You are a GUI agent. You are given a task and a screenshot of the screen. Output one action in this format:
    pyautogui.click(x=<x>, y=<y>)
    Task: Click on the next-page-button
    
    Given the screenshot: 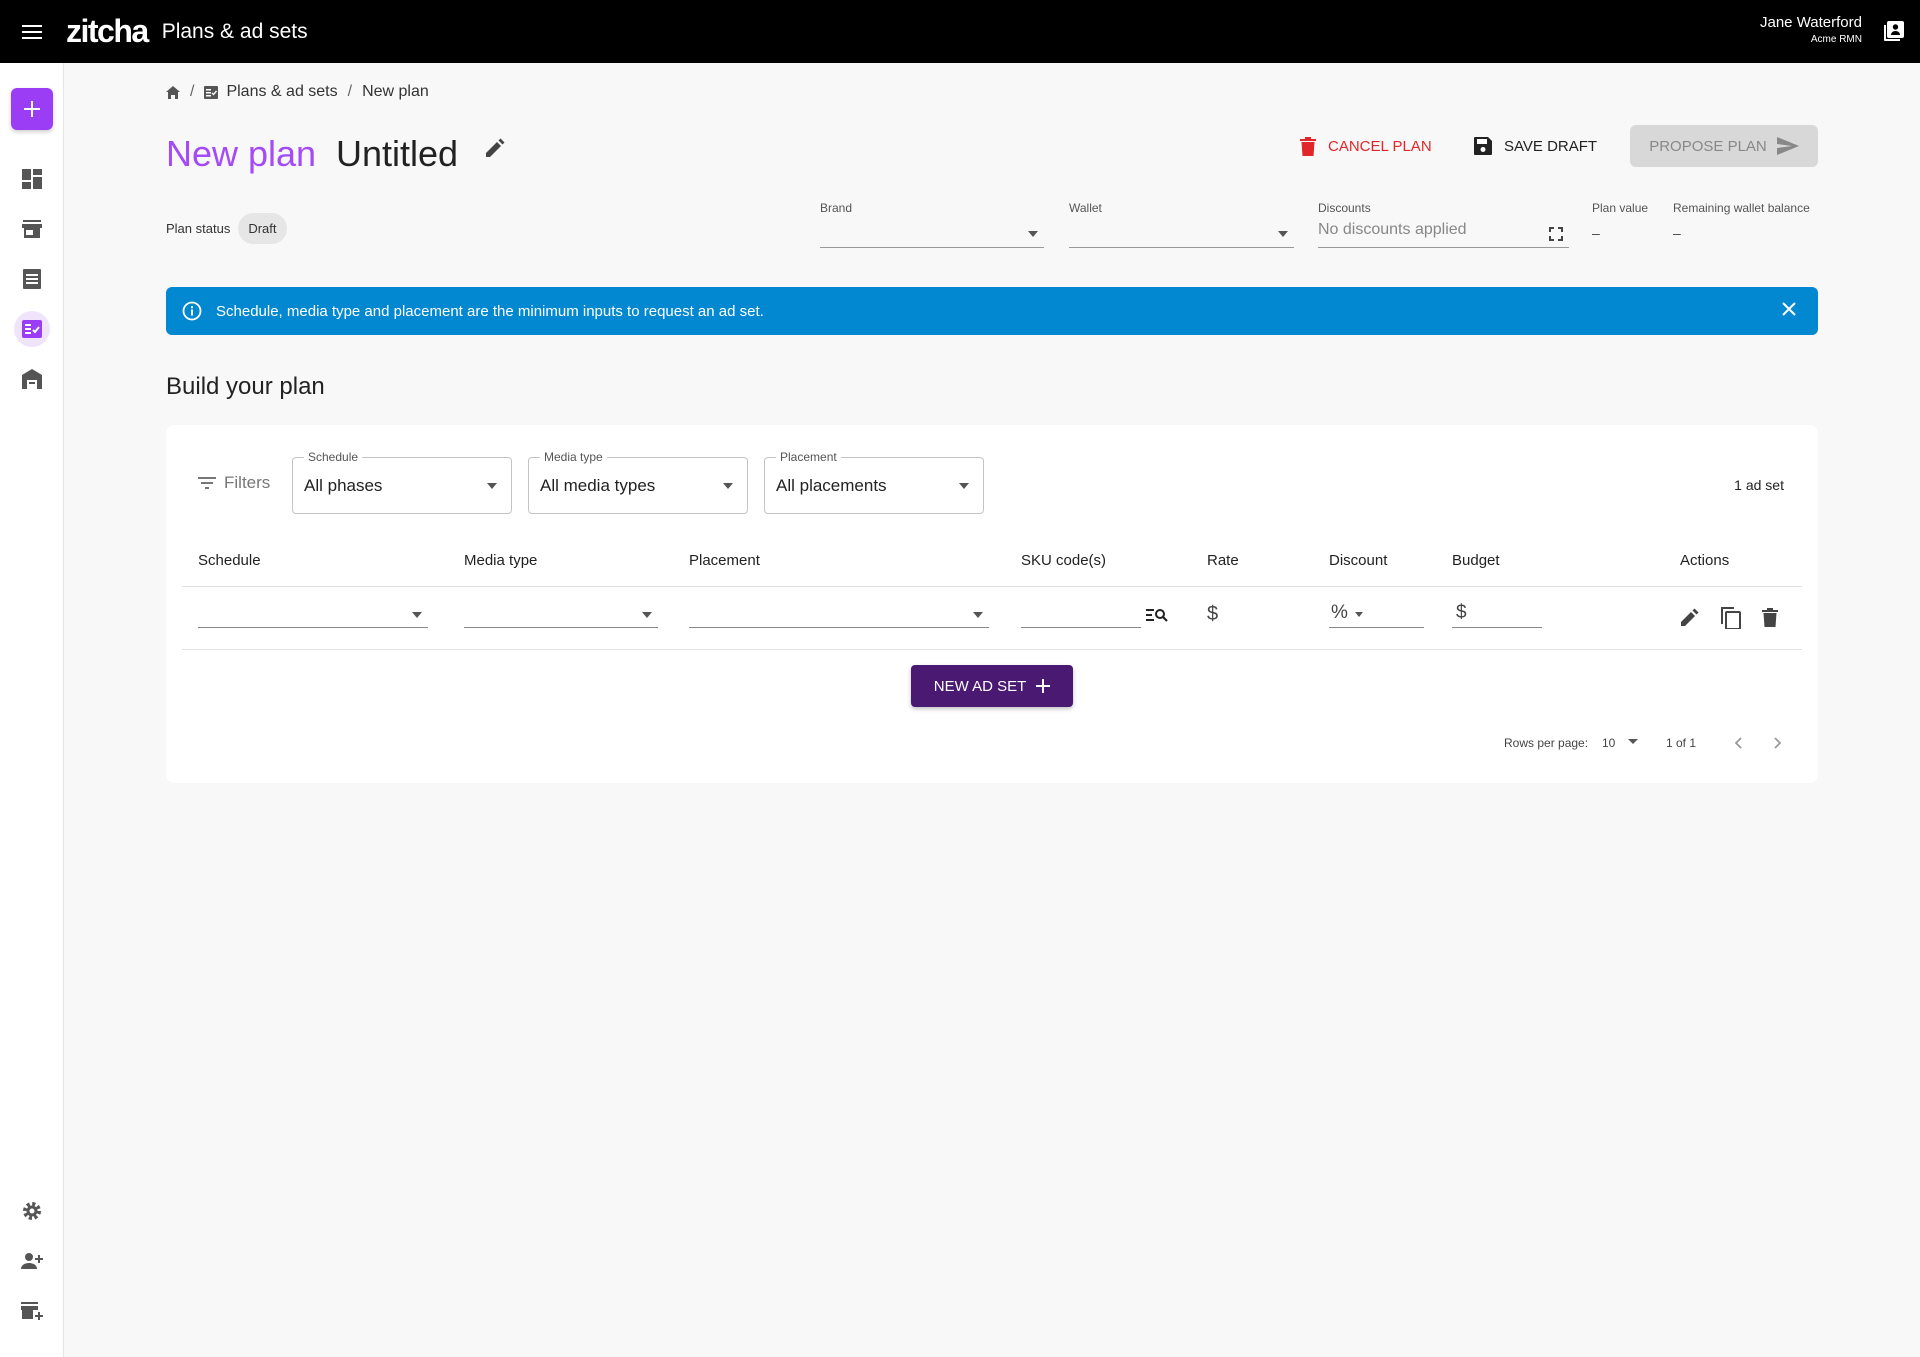 What is the action you would take?
    pyautogui.click(x=1778, y=743)
    